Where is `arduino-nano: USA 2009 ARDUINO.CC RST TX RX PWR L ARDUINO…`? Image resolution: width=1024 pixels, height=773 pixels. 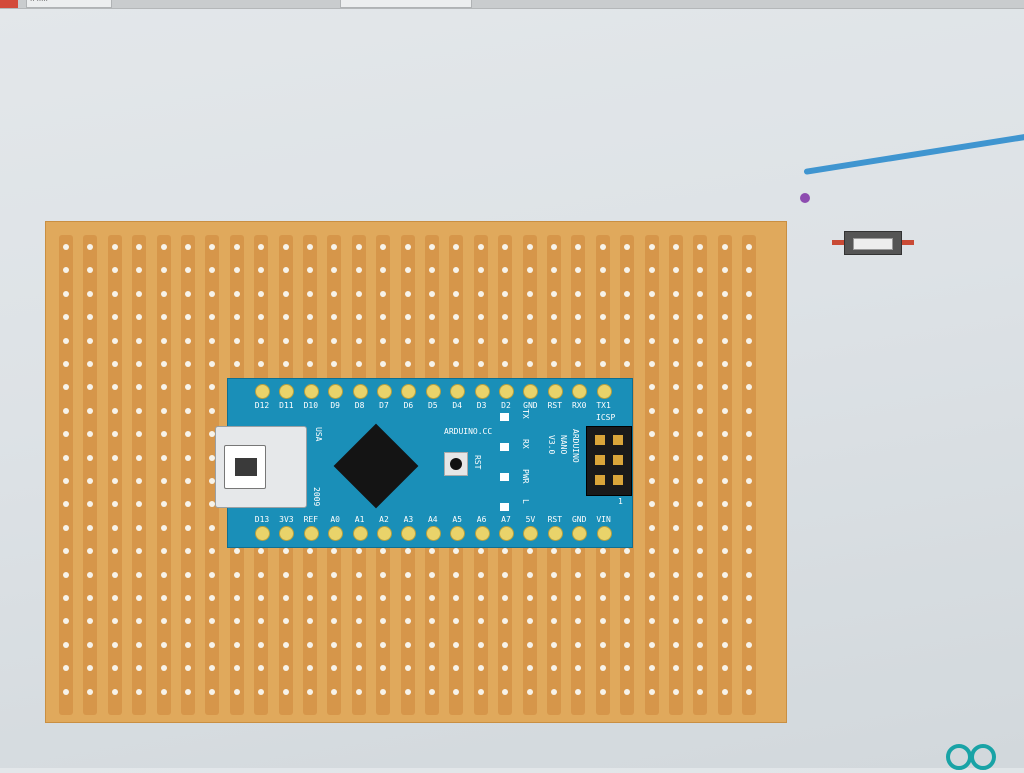
arduino-nano: USA 2009 ARDUINO.CC RST TX RX PWR L ARDUINO… is located at coordinates (424, 463).